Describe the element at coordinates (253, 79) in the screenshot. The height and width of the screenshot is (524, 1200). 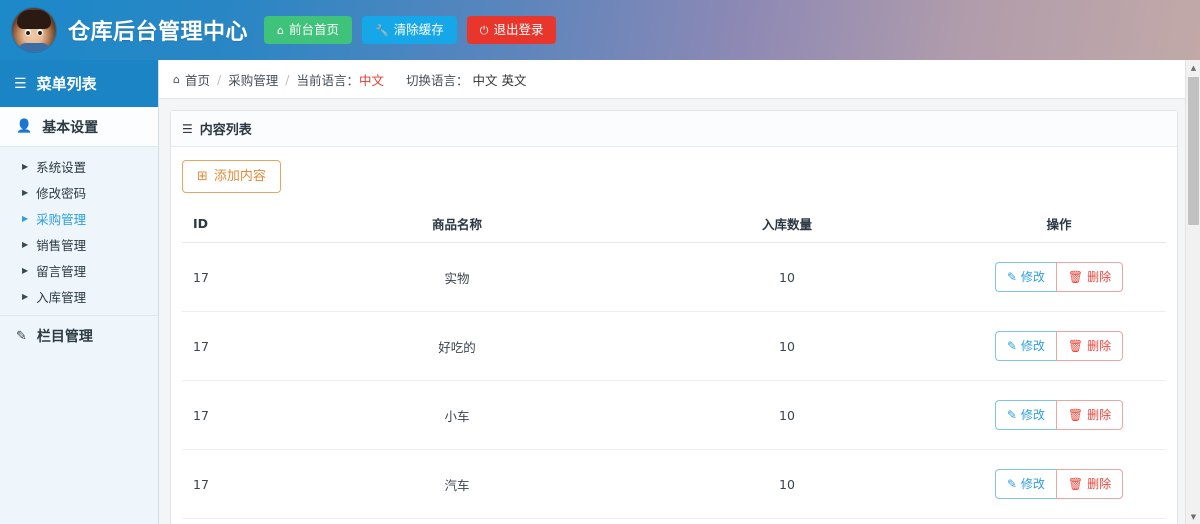
I see `breadcrumb-section: 采购管理` at that location.